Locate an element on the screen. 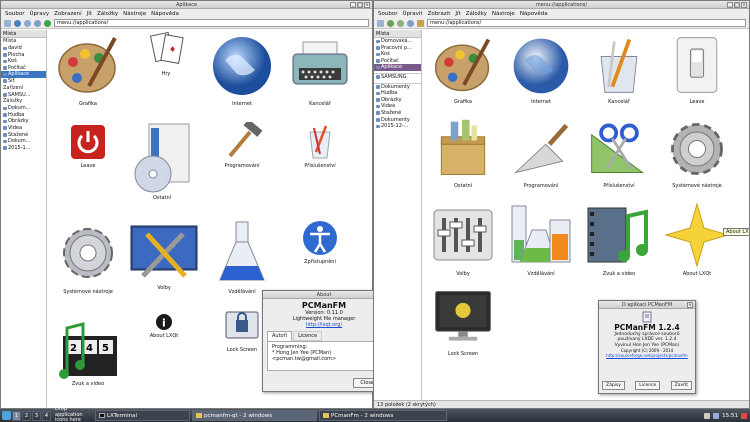 This screenshot has height=422, width=750. sidebar-item-videa: Videa is located at coordinates (397, 106).